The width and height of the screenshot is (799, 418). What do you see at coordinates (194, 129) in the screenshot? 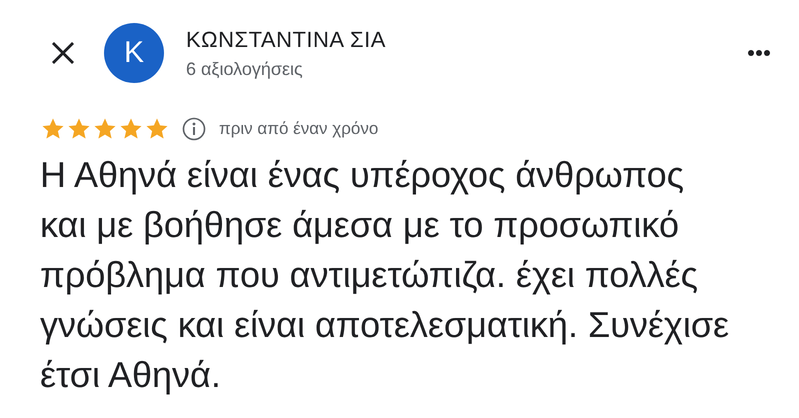
I see `info-icon` at bounding box center [194, 129].